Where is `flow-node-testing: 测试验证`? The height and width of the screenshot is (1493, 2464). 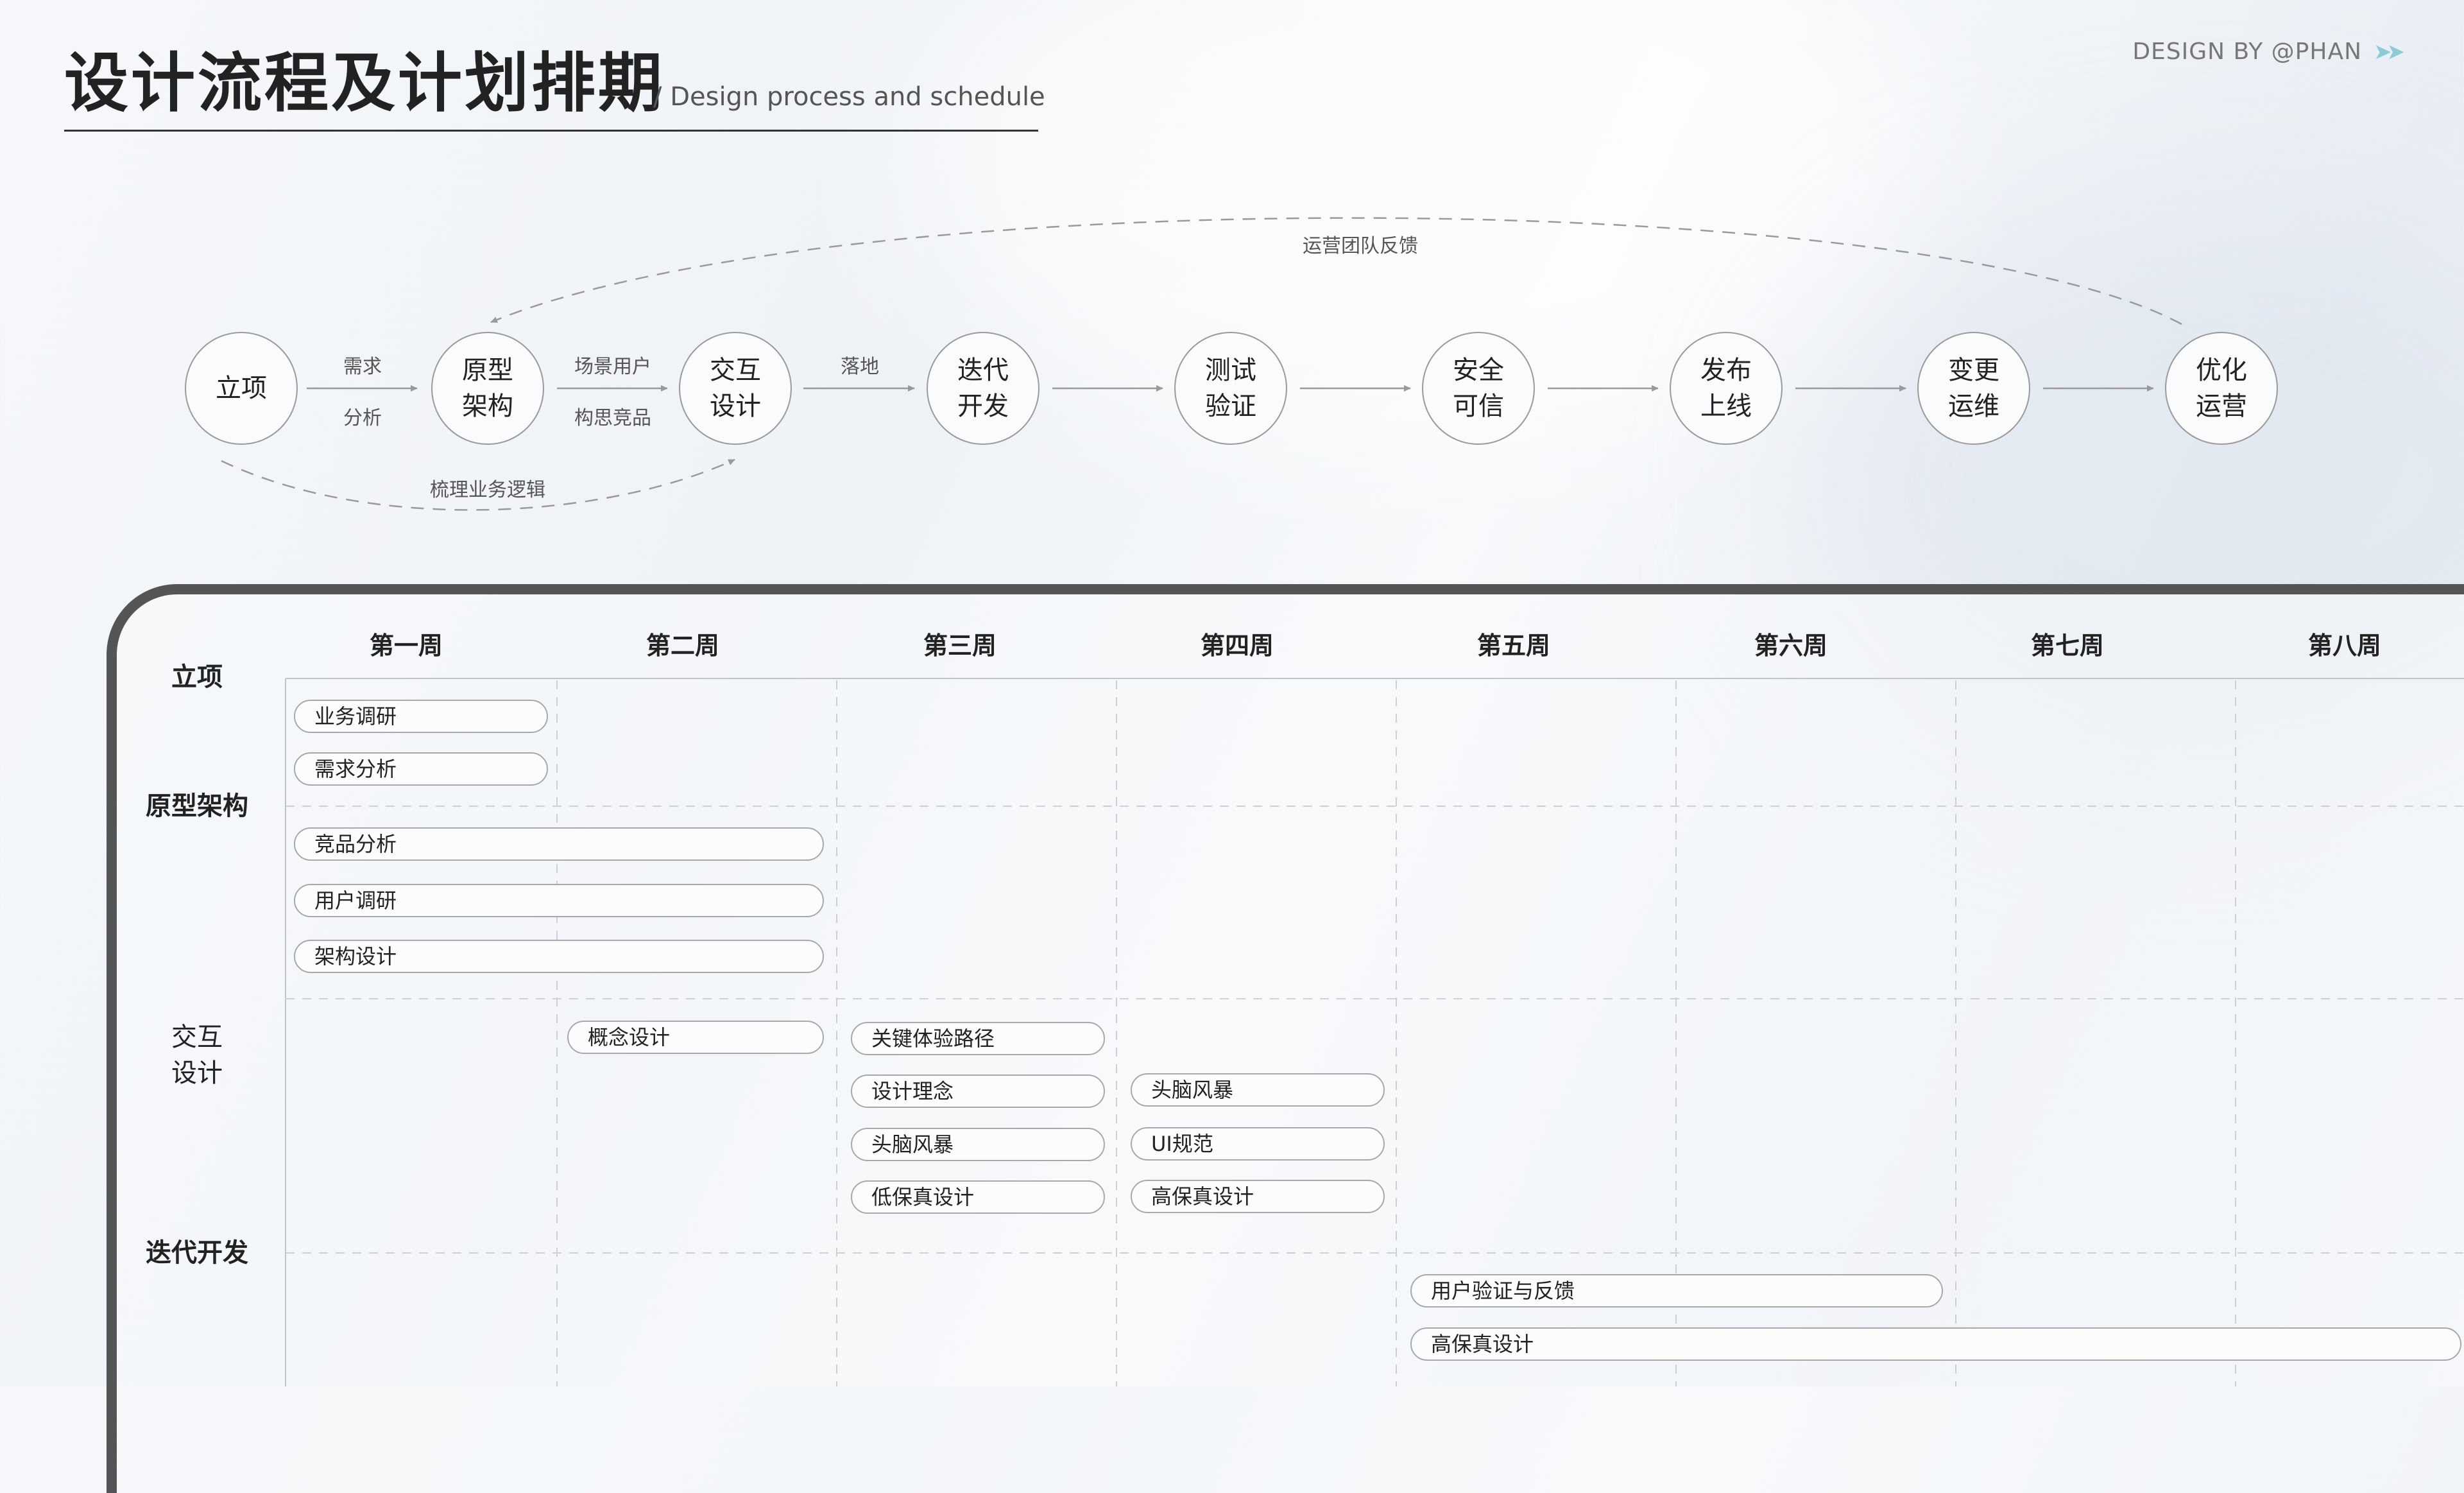 flow-node-testing: 测试验证 is located at coordinates (1230, 388).